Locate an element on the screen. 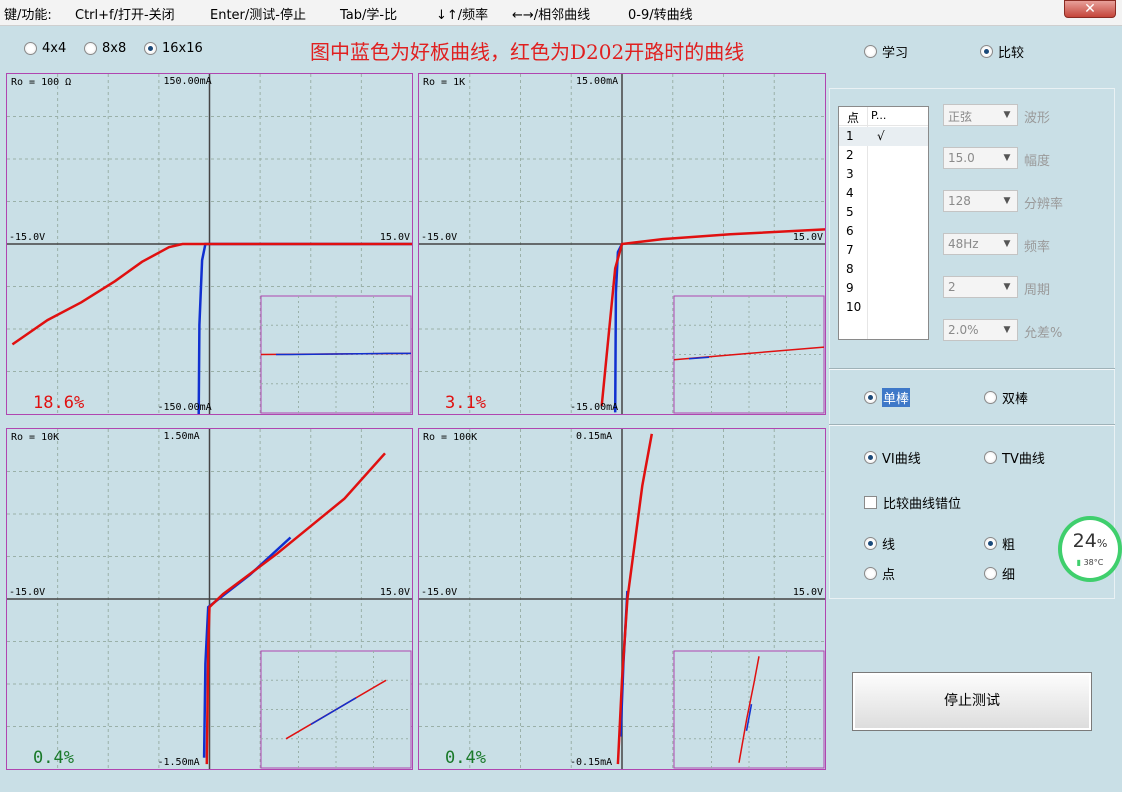  point-number: 6 is located at coordinates (850, 231).